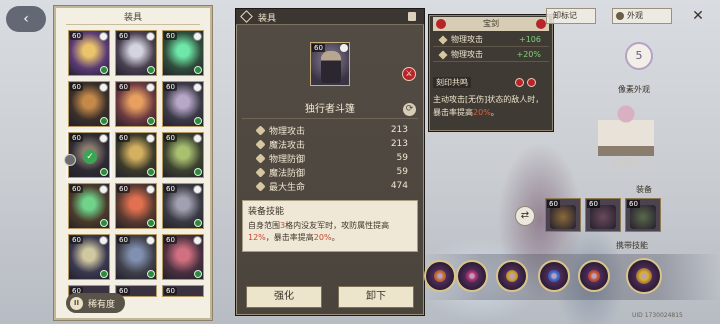 The height and width of the screenshot is (324, 720). What do you see at coordinates (102, 304) in the screenshot?
I see `rarity-label: 稀有度` at bounding box center [102, 304].